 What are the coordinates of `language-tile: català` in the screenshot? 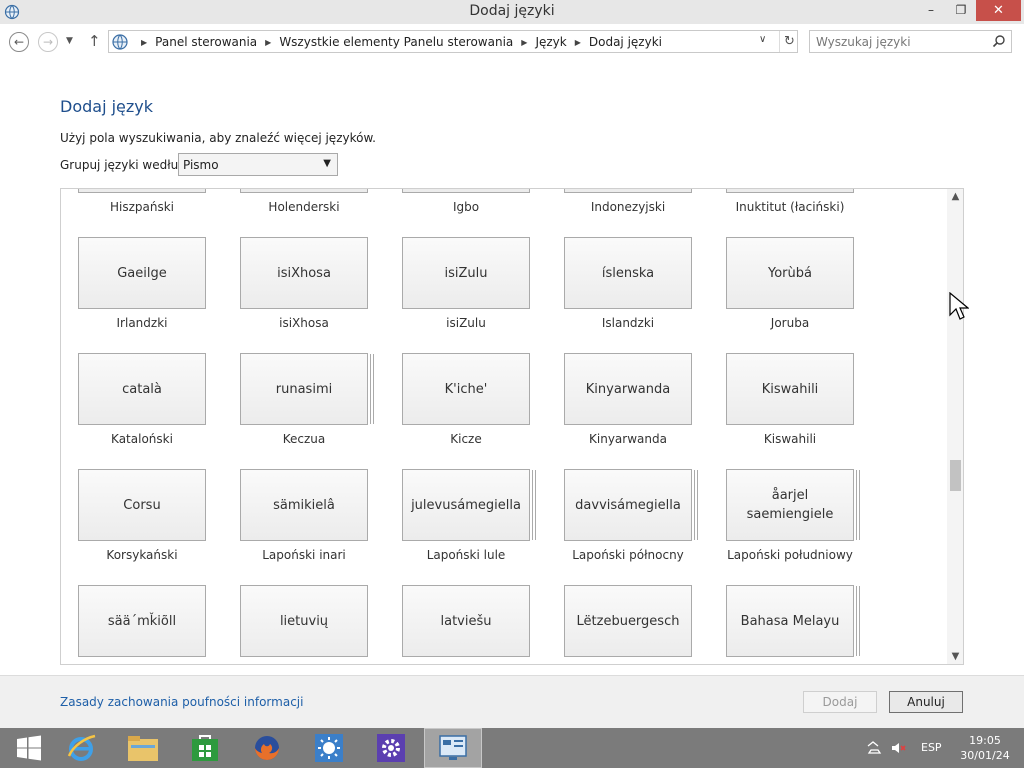 It's located at (142, 389).